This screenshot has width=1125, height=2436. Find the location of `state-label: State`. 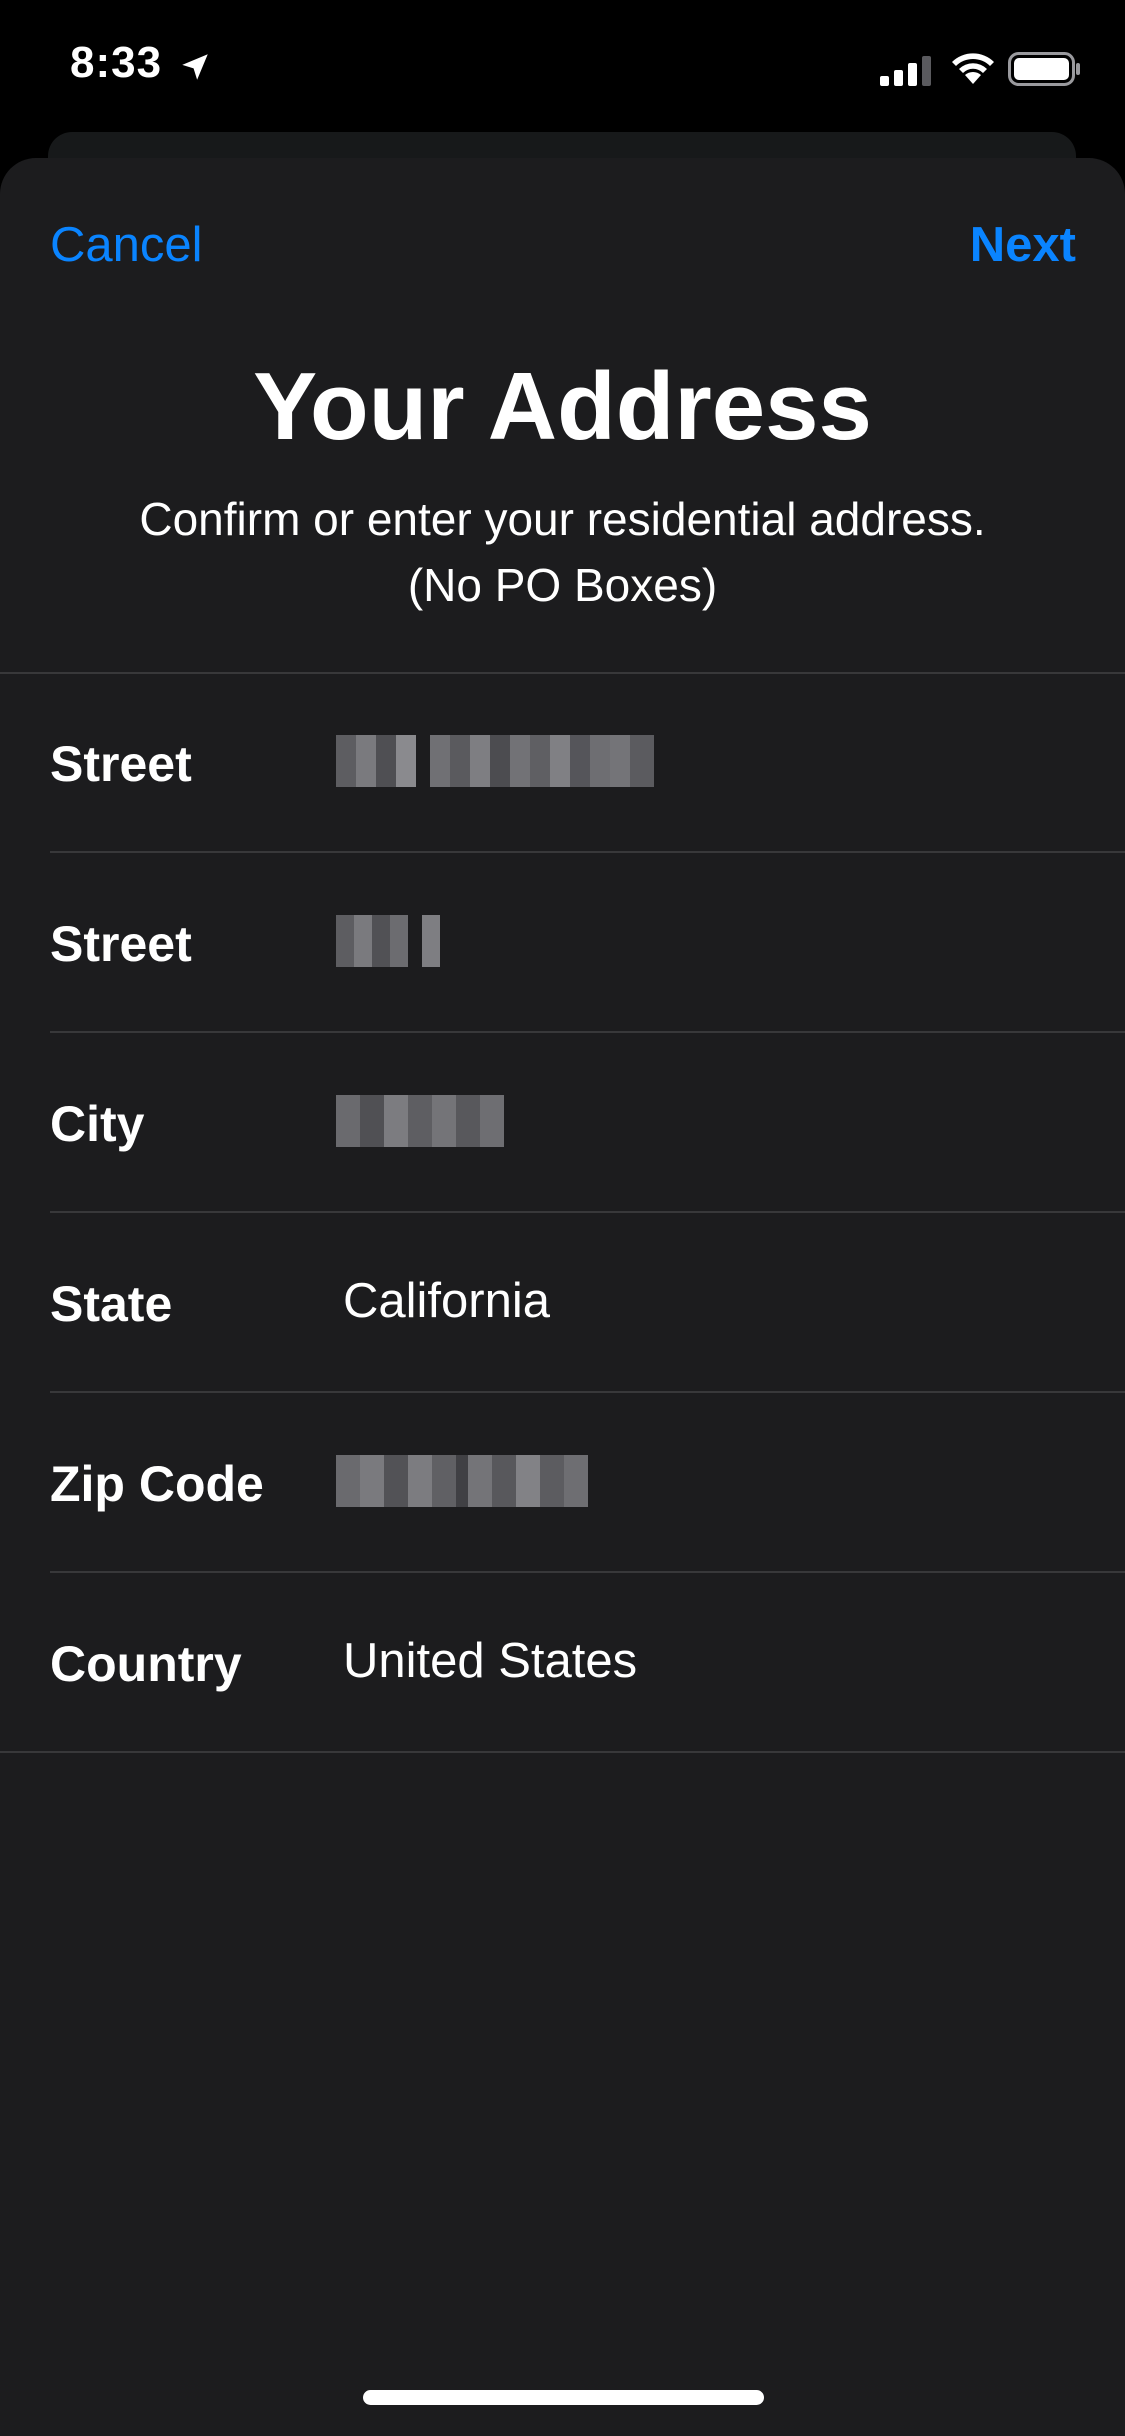

state-label: State is located at coordinates (111, 1304).